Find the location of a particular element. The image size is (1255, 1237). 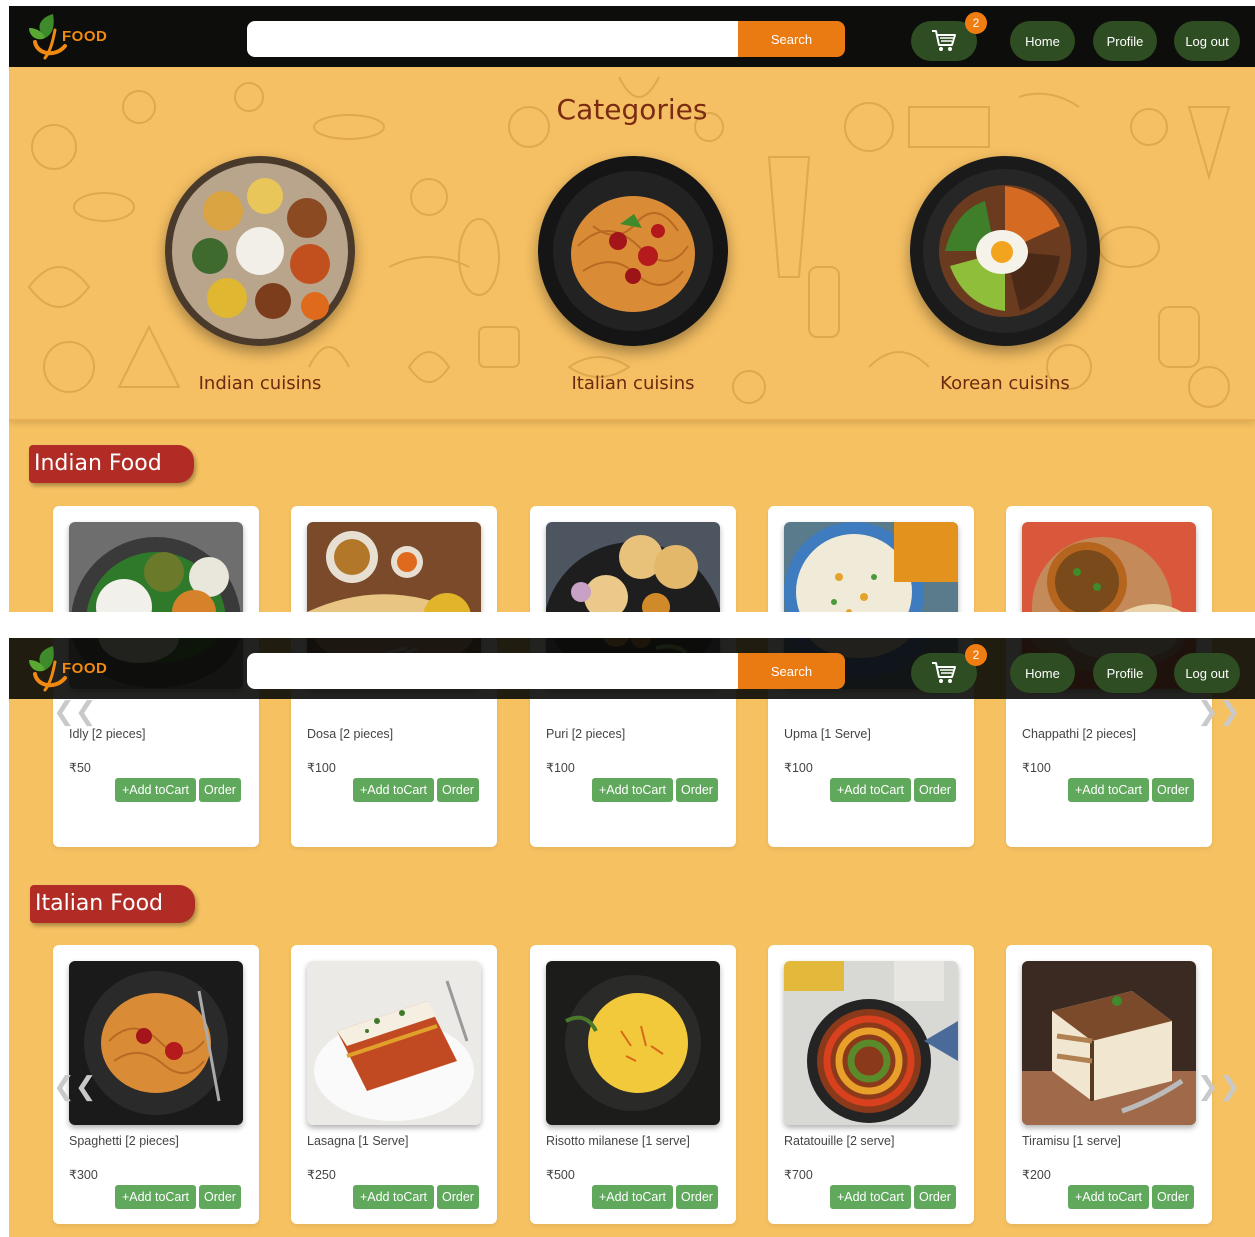

food-image-upma is located at coordinates (871, 567).